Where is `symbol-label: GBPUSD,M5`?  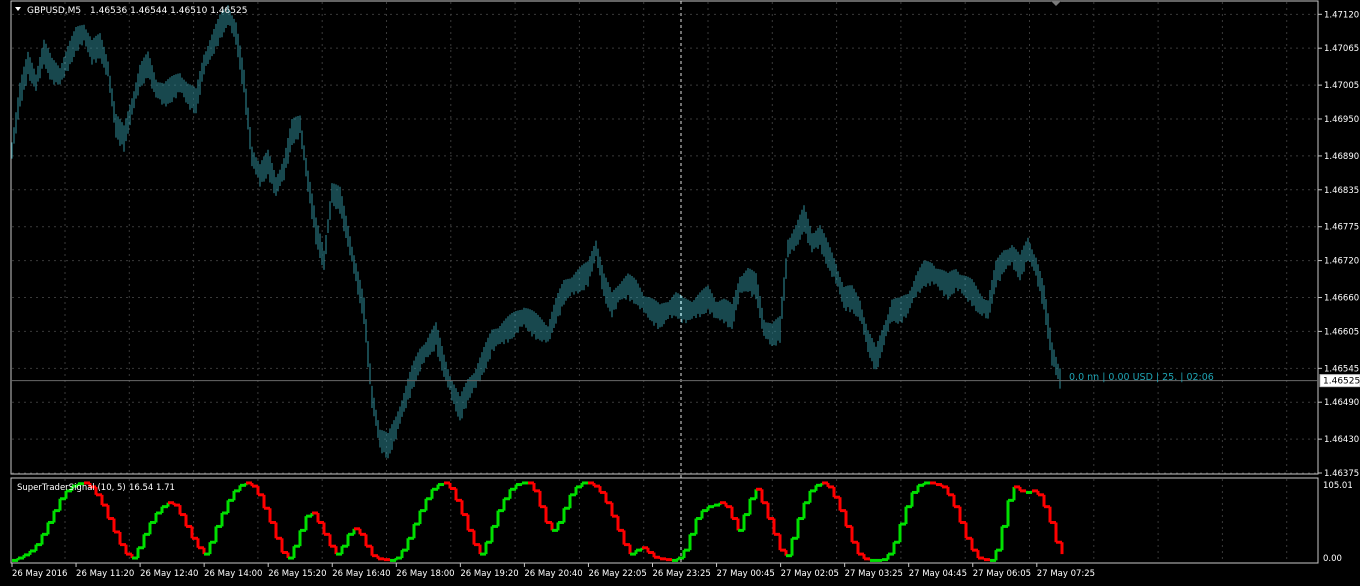
symbol-label: GBPUSD,M5 is located at coordinates (54, 11).